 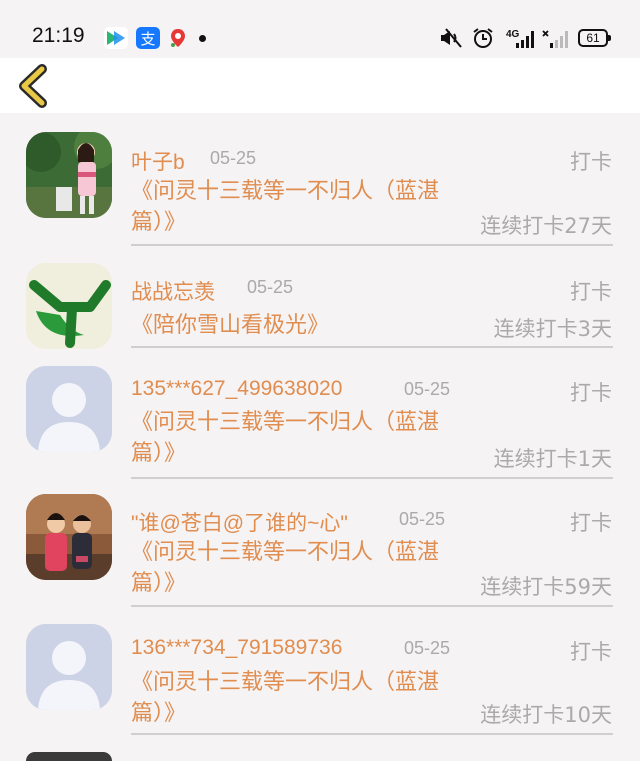 What do you see at coordinates (521, 40) in the screenshot?
I see `signal-icon: 4G` at bounding box center [521, 40].